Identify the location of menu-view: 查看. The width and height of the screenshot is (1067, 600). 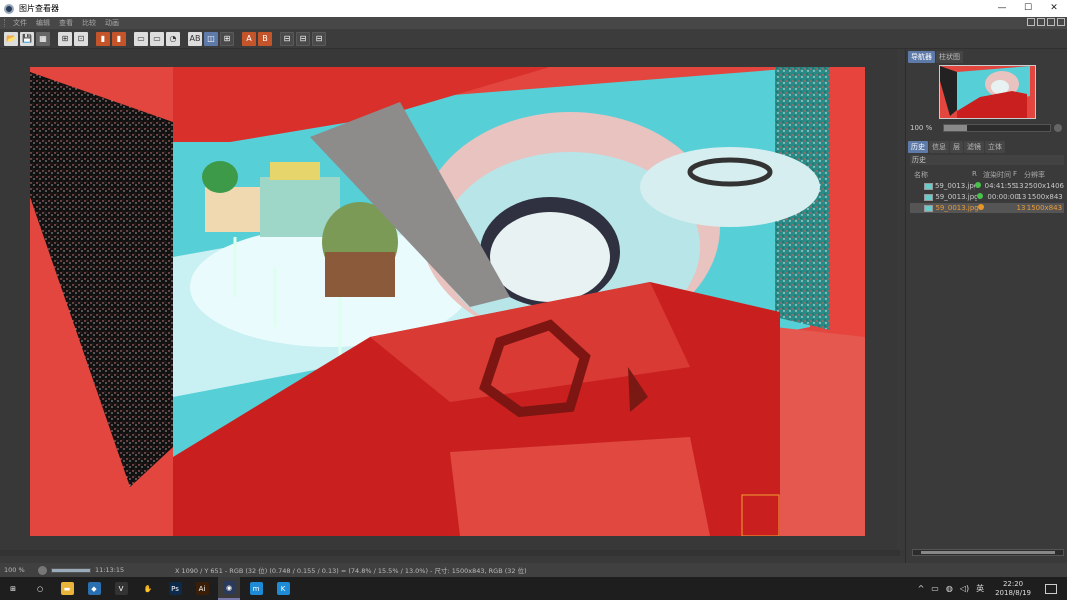
(66, 23).